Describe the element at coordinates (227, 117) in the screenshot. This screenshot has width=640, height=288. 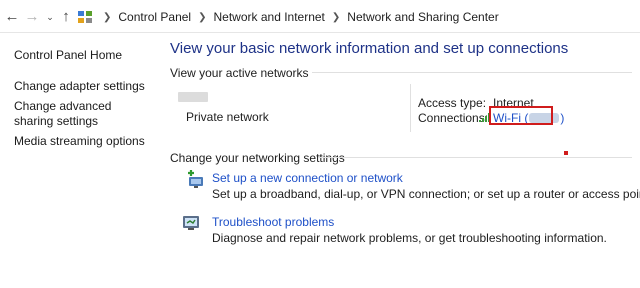
I see `network-category: Private network` at that location.